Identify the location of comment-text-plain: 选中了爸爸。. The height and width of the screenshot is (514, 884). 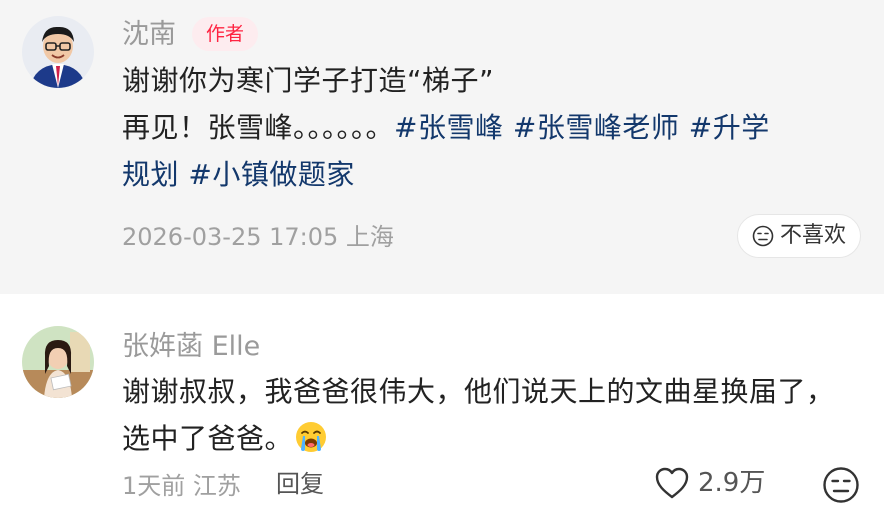
(208, 438).